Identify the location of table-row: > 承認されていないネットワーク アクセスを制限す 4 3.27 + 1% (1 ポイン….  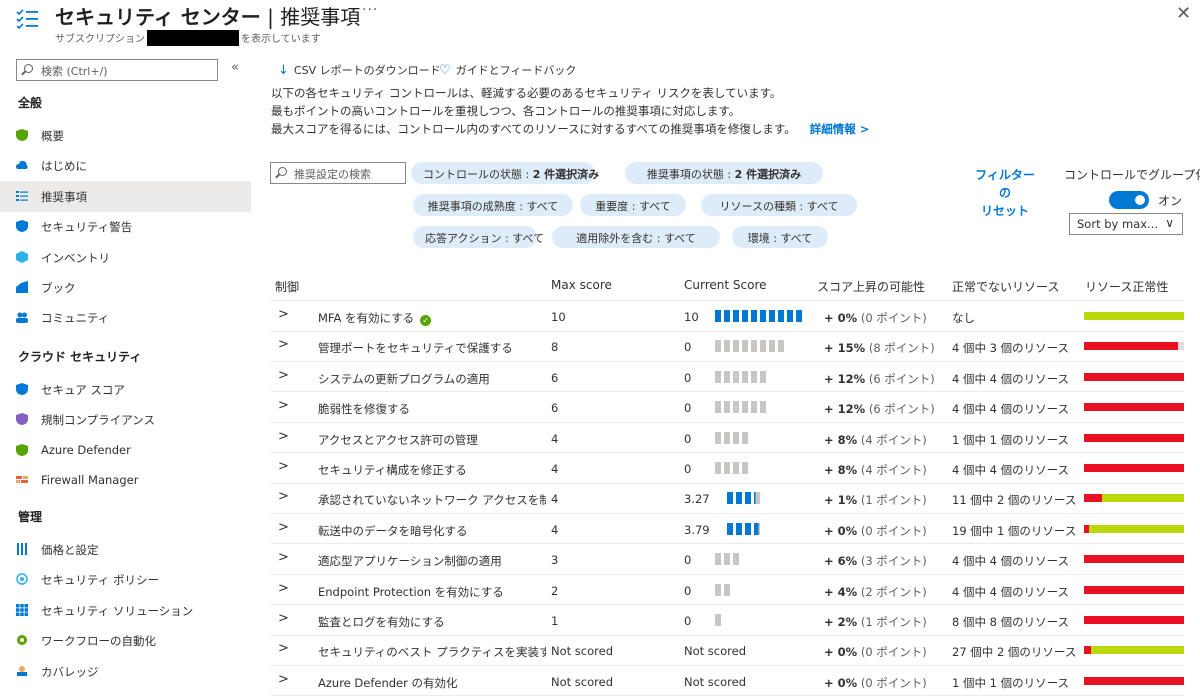
(727, 498).